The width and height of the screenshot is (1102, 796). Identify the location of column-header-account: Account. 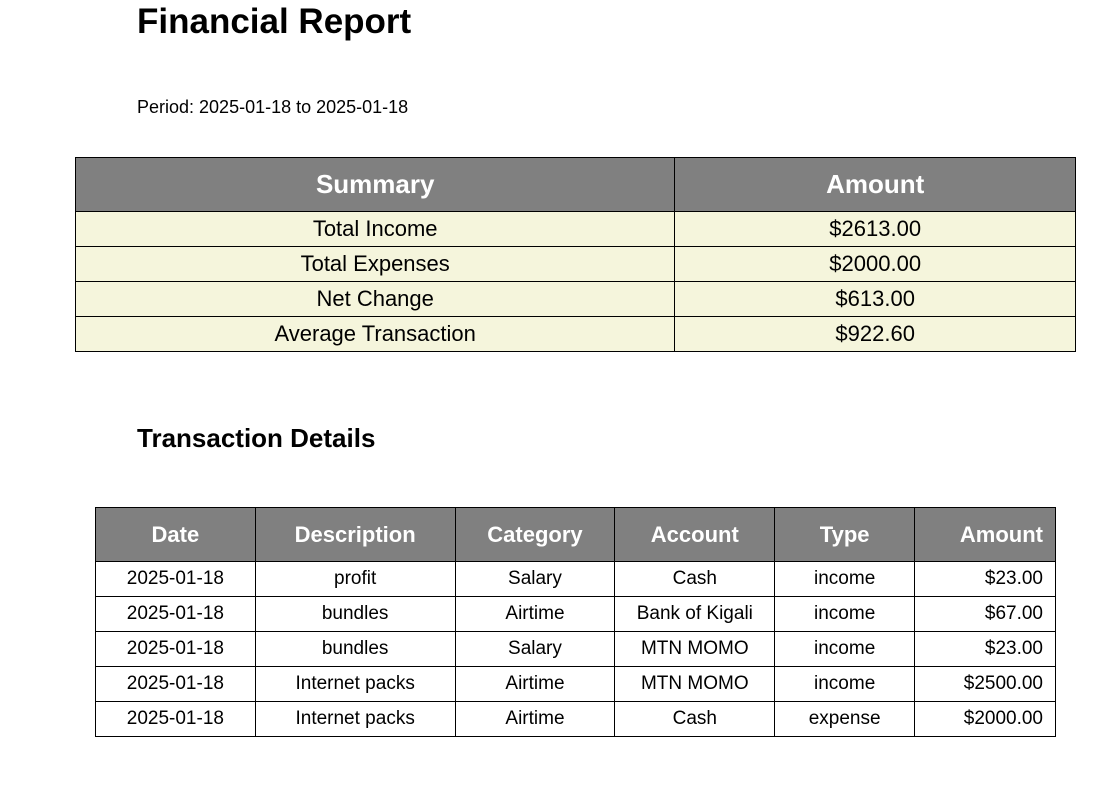
(695, 534).